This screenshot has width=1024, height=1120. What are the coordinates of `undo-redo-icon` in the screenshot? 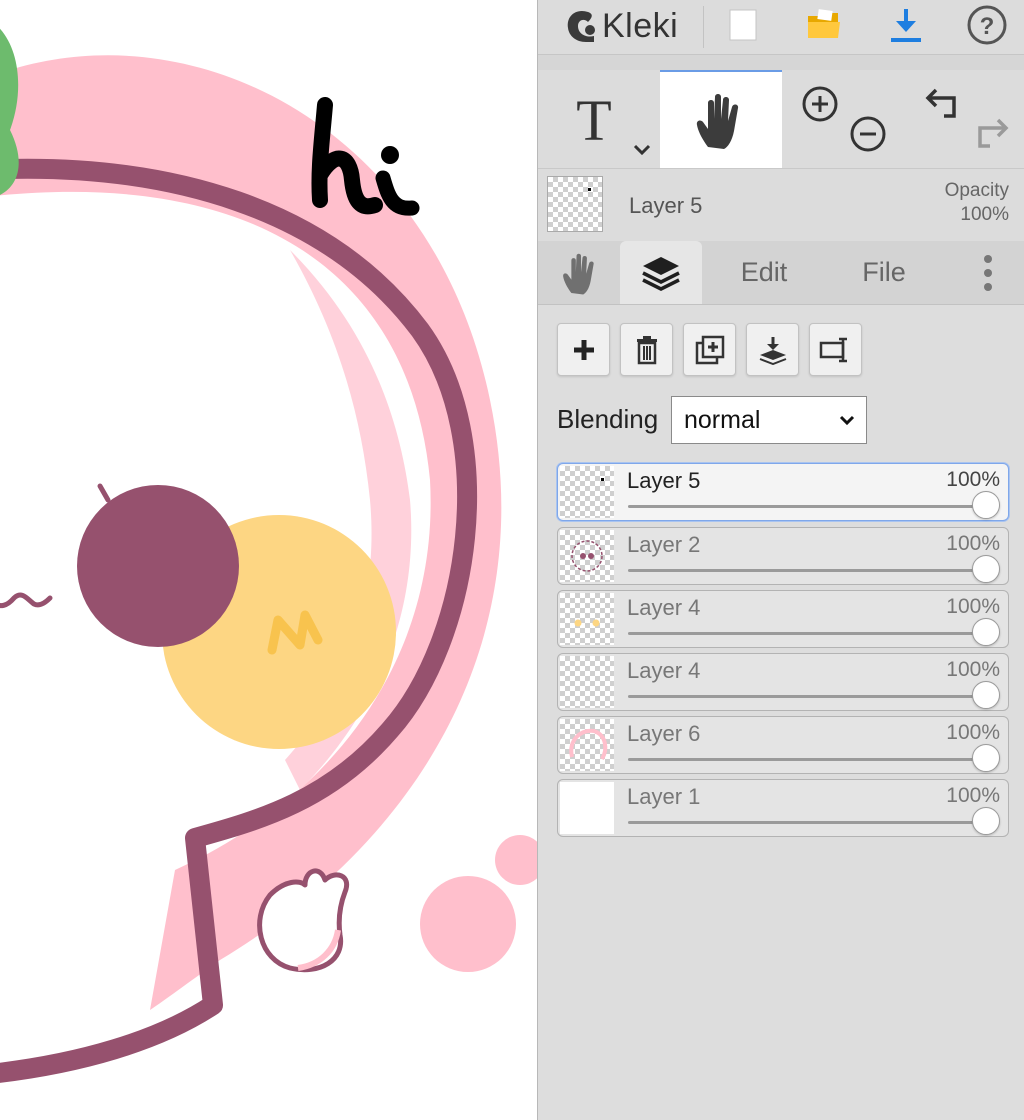 It's located at (967, 118).